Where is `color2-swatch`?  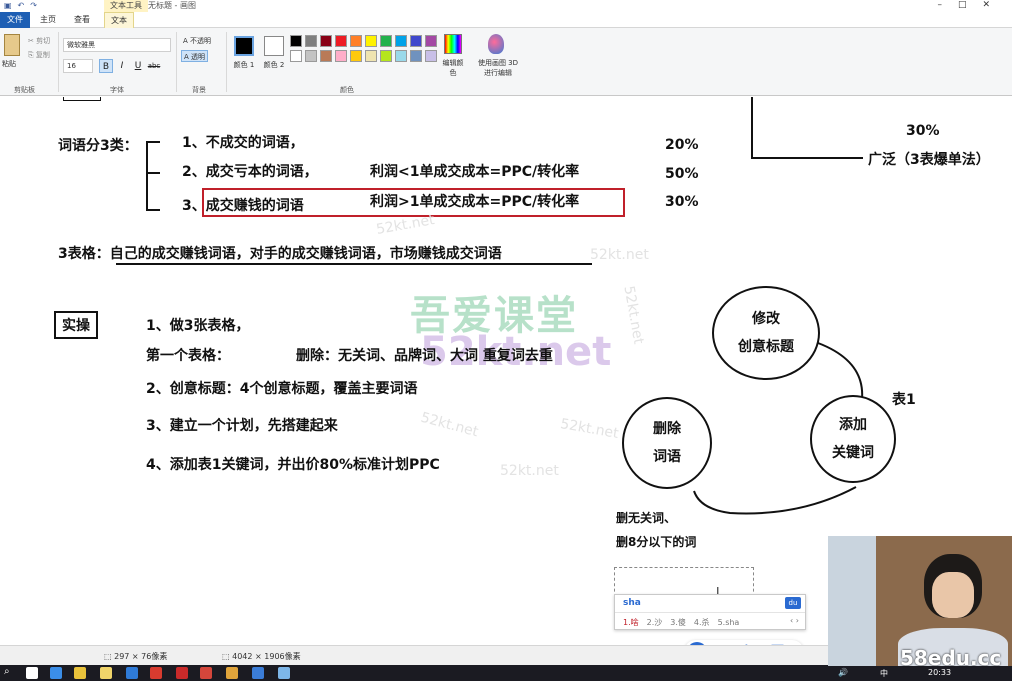
color2-swatch is located at coordinates (274, 46).